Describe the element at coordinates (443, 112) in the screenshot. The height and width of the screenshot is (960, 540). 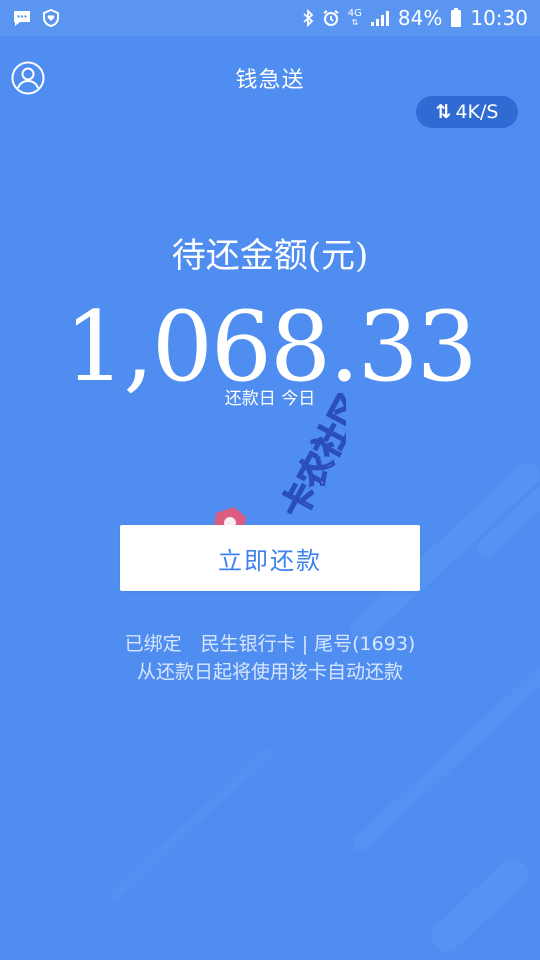
I see `transfer-arrows-icon: ⇅` at that location.